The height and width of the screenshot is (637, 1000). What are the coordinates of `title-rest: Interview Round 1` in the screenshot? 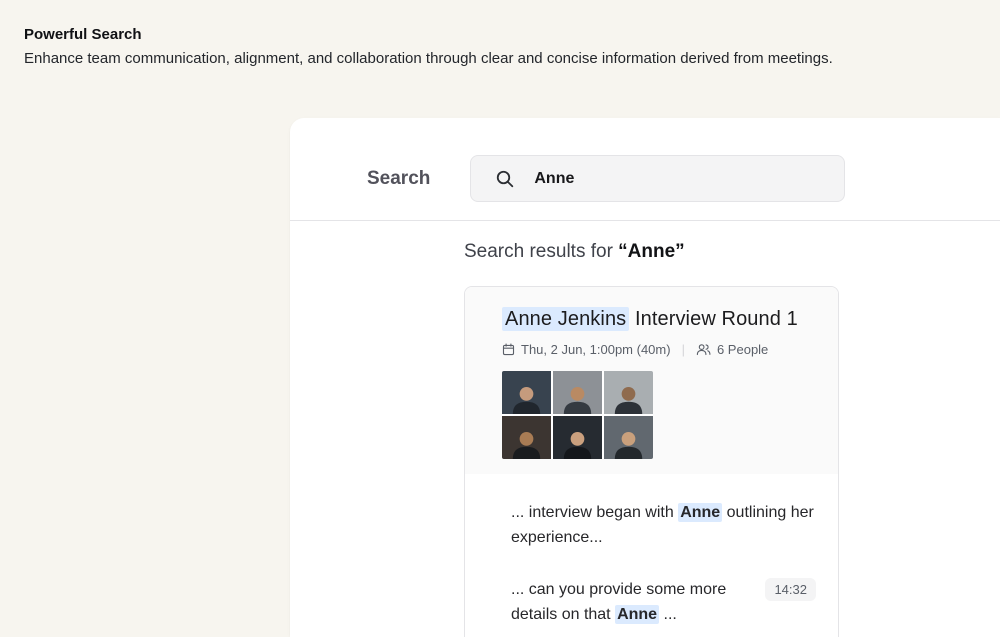 It's located at (713, 319).